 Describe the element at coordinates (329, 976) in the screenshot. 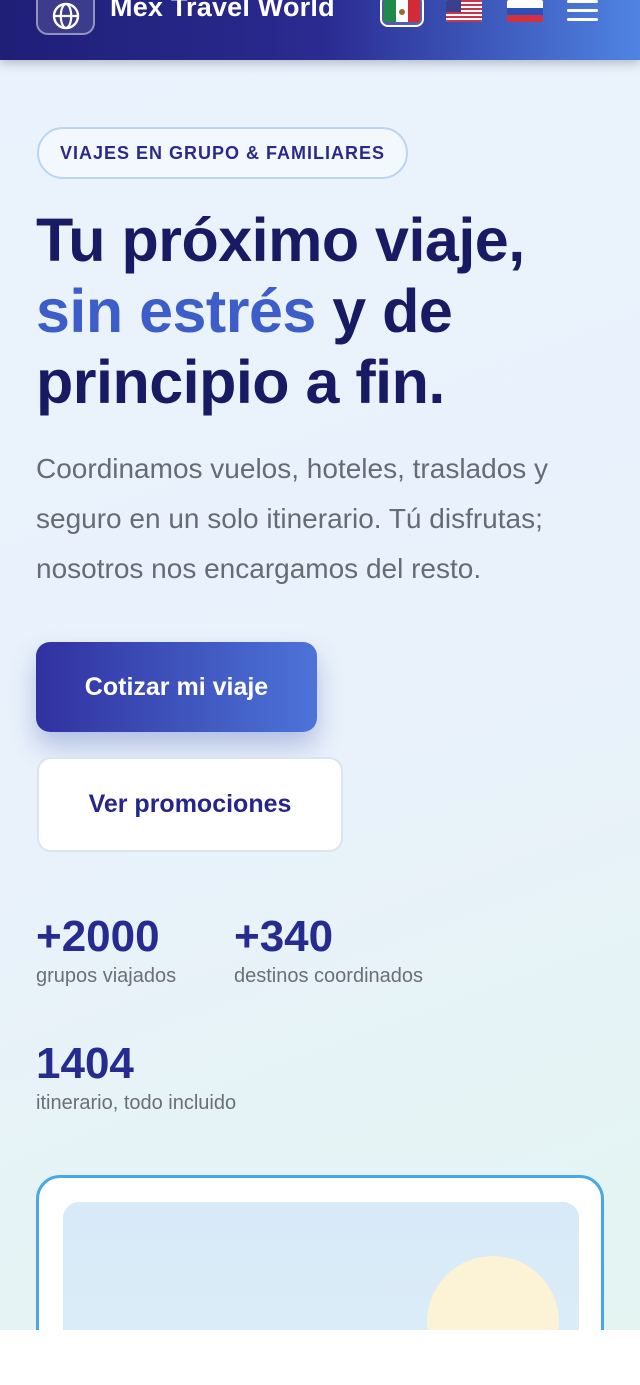

I see `stat-label: destinos coordinados` at that location.